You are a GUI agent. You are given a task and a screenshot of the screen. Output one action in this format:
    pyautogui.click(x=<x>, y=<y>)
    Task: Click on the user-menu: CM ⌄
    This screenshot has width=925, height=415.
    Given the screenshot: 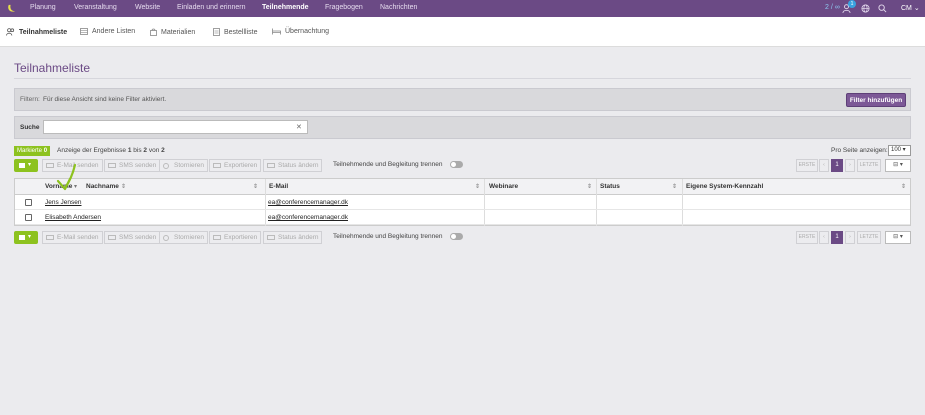 What is the action you would take?
    pyautogui.click(x=910, y=8)
    